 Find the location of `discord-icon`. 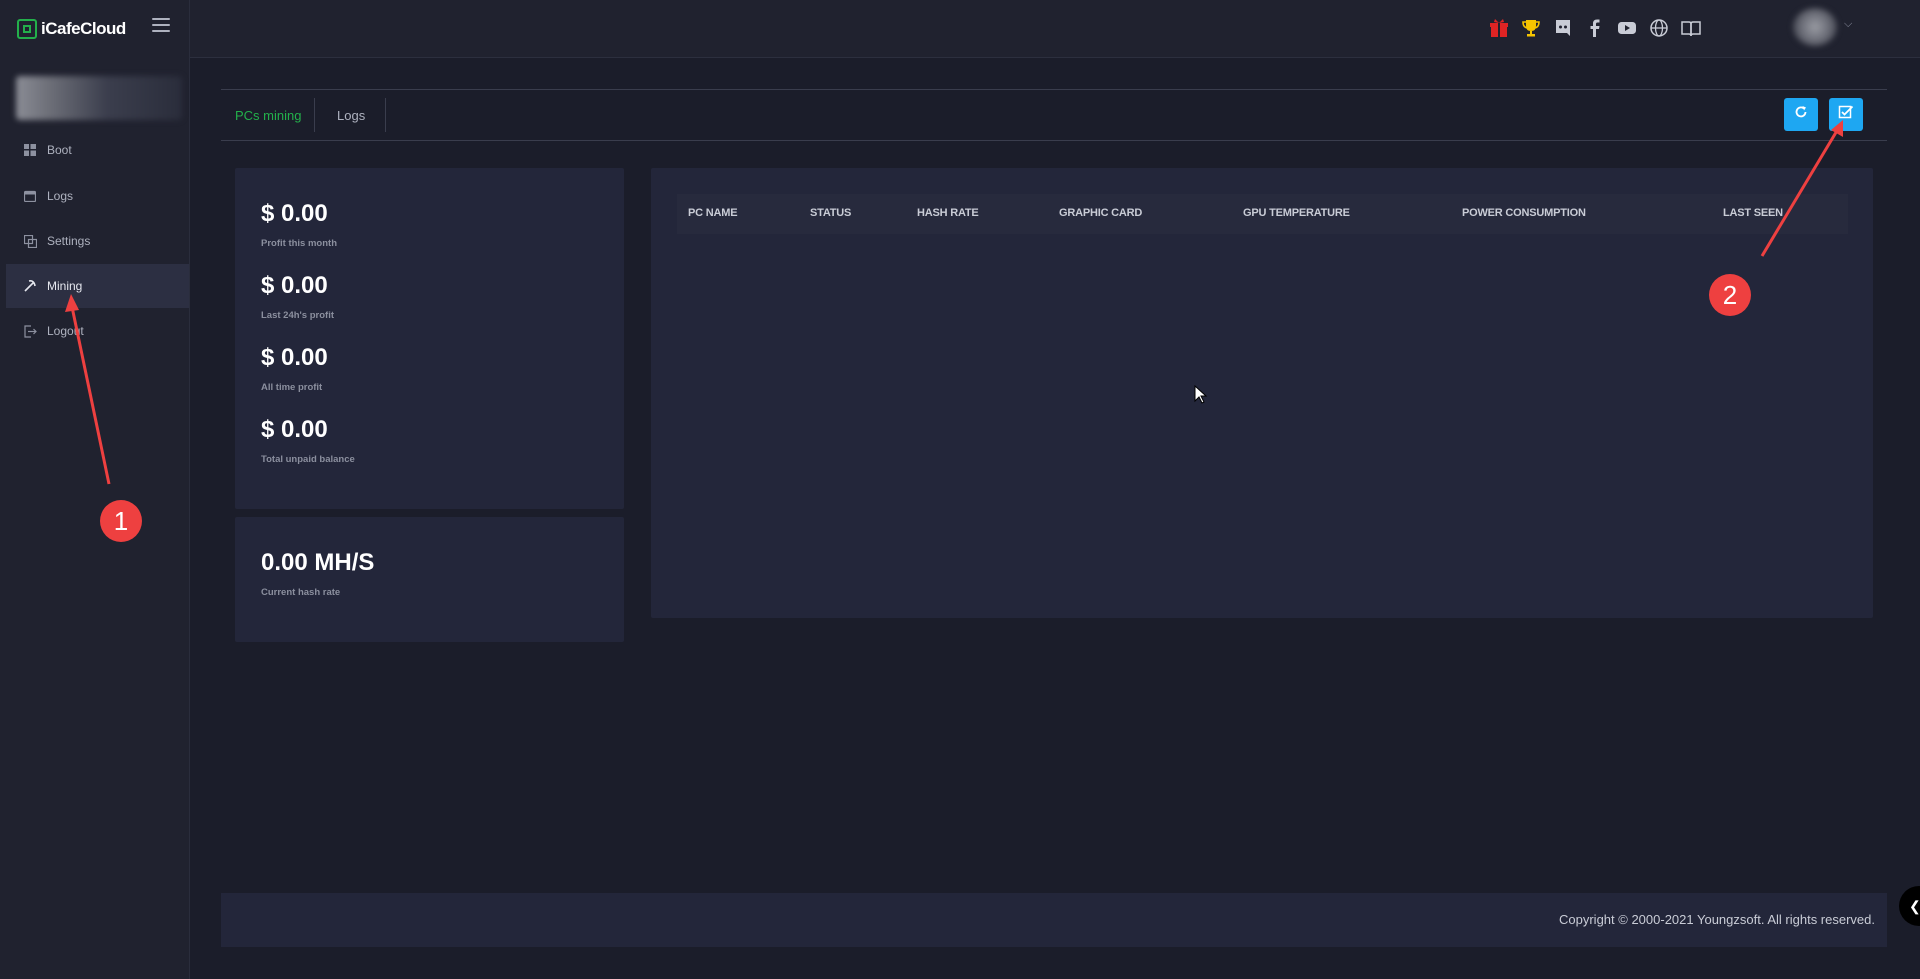

discord-icon is located at coordinates (1563, 28).